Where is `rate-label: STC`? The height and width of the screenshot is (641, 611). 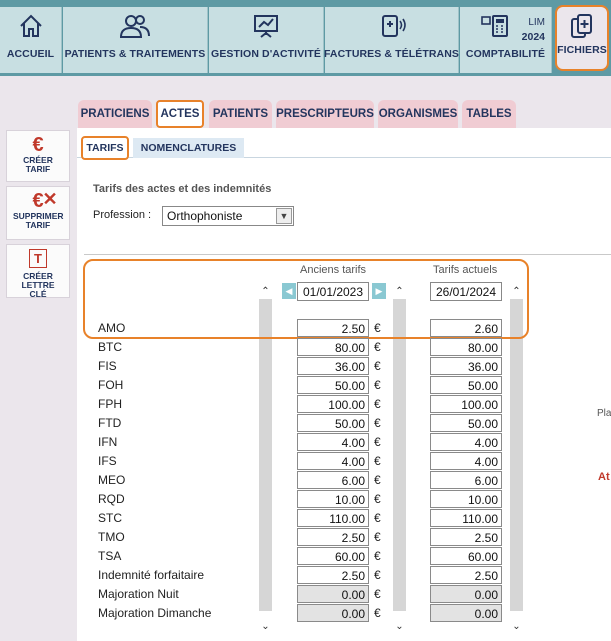
rate-label: STC is located at coordinates (110, 518).